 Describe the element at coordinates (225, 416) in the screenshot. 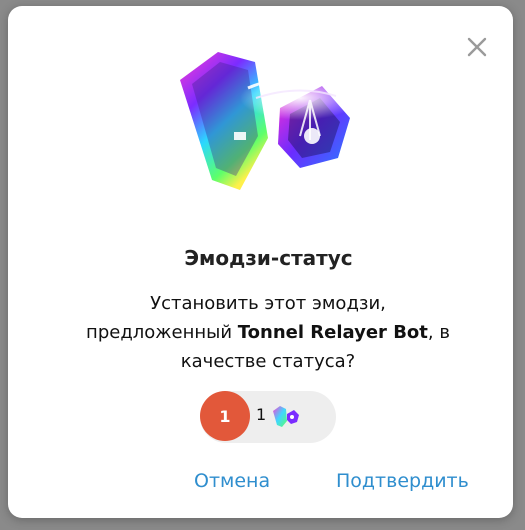

I see `count-badge: 1` at that location.